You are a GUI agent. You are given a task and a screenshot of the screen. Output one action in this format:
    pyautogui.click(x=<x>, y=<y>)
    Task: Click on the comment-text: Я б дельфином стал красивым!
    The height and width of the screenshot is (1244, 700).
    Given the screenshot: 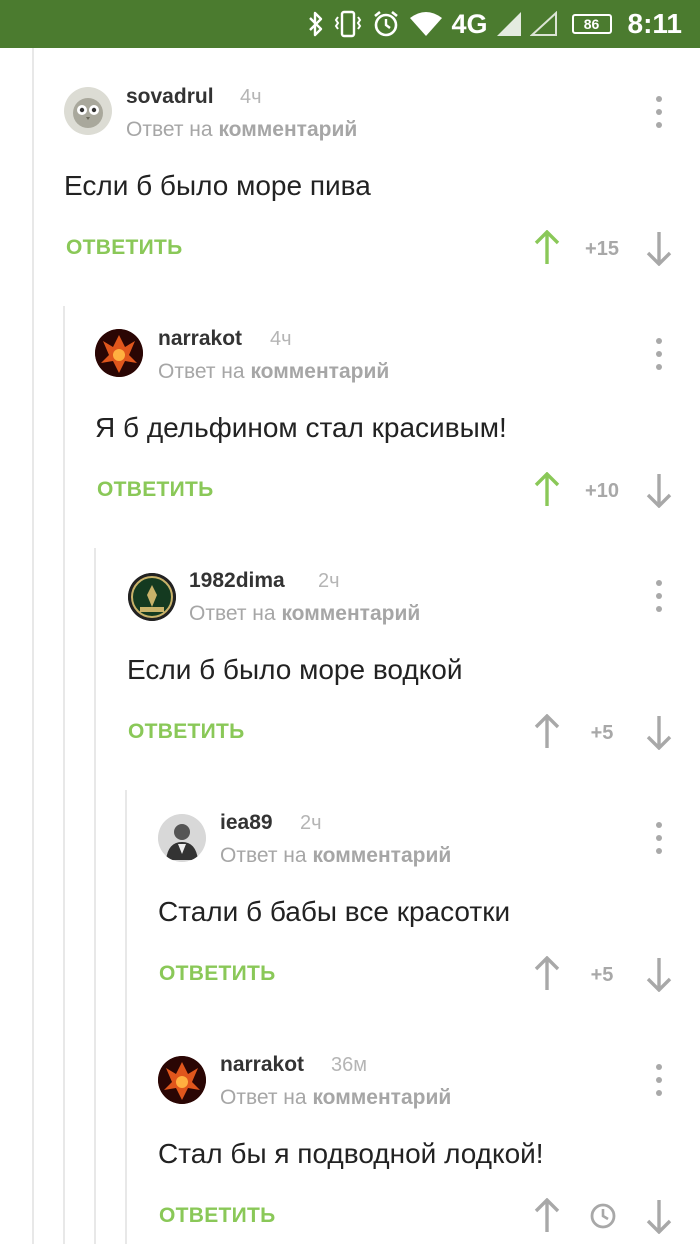 What is the action you would take?
    pyautogui.click(x=301, y=427)
    